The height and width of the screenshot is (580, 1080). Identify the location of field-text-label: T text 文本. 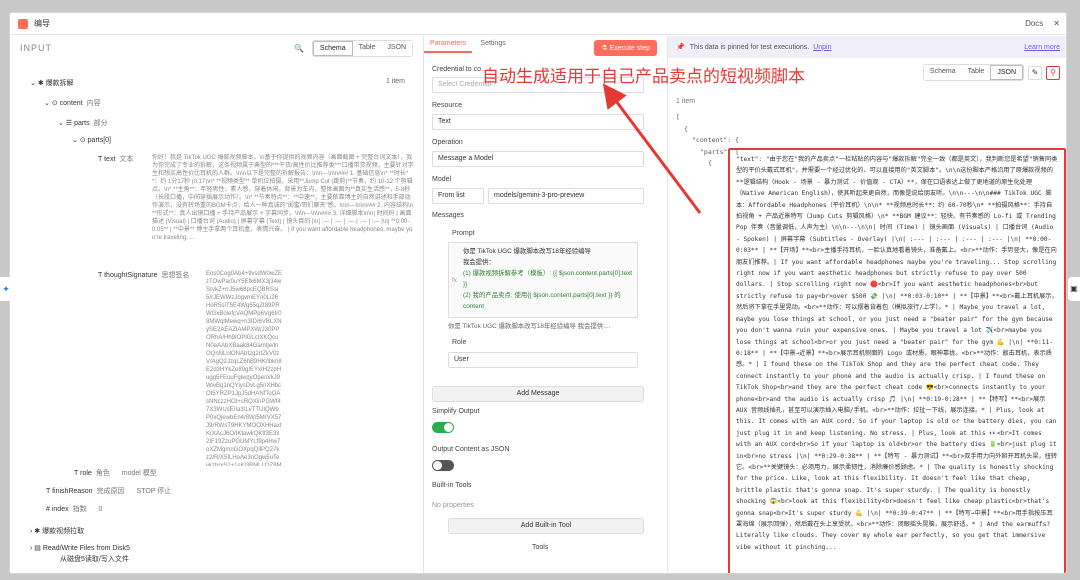
(115, 159).